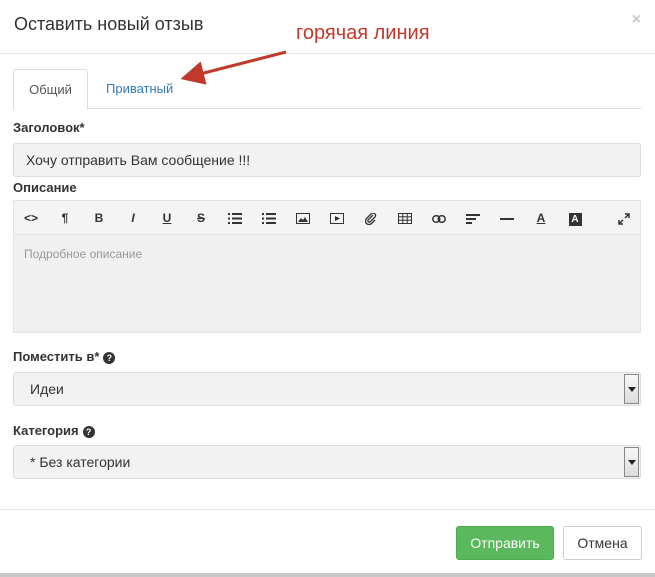 The height and width of the screenshot is (577, 655). What do you see at coordinates (371, 218) in the screenshot?
I see `attachment-icon` at bounding box center [371, 218].